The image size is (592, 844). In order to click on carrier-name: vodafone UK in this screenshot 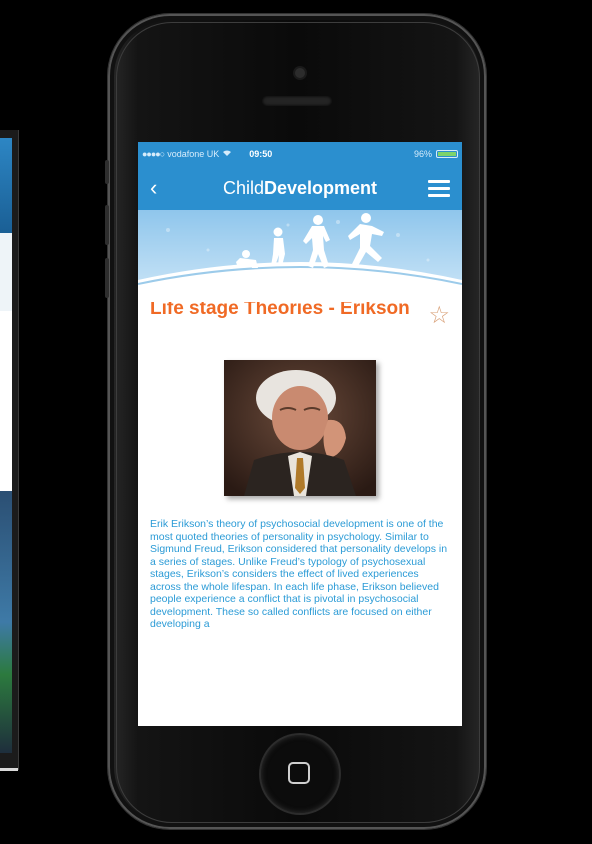, I will do `click(193, 154)`.